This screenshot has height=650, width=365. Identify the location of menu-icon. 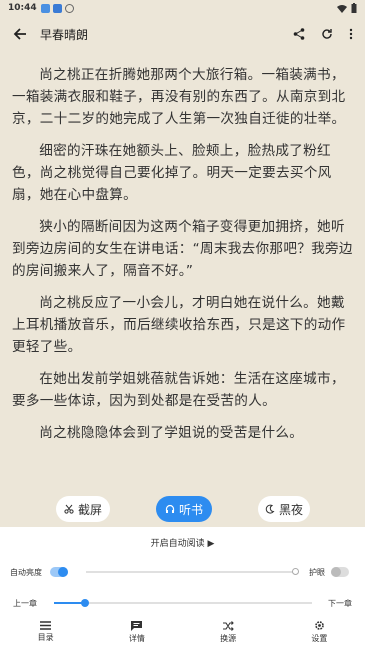
(46, 625).